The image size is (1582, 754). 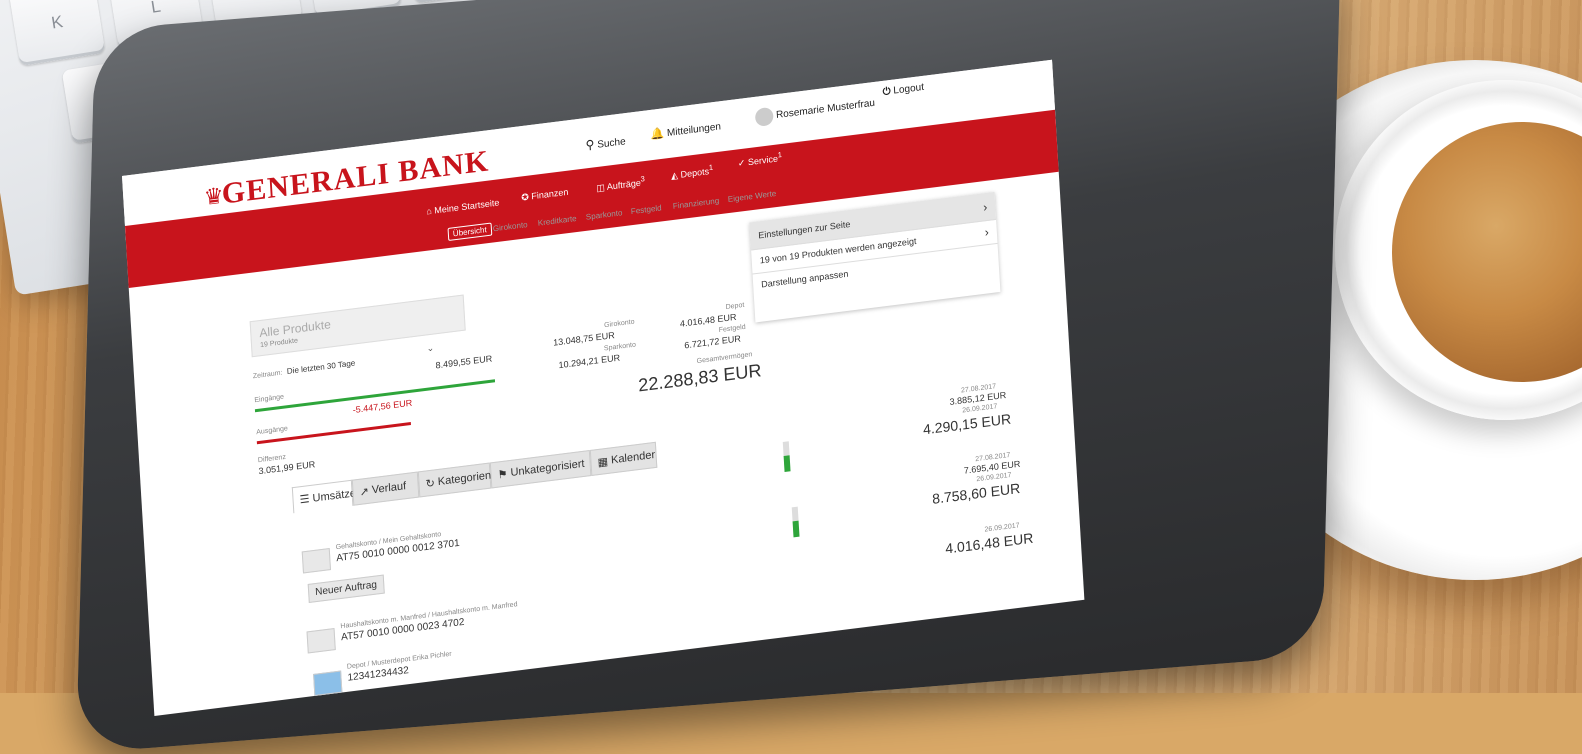 I want to click on refresh-icon: ↻, so click(x=430, y=483).